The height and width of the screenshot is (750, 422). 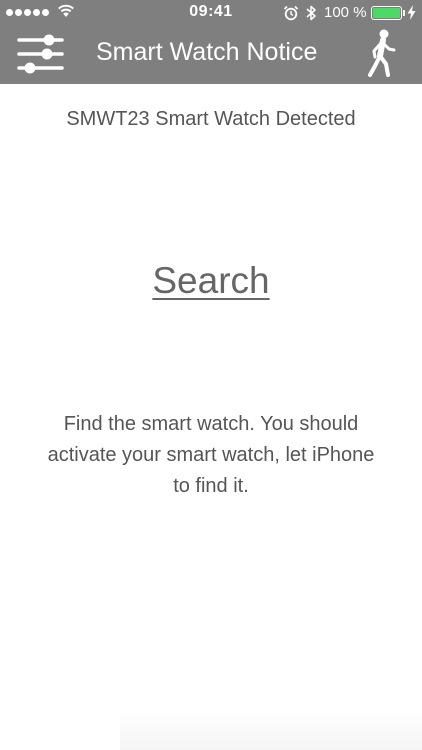 I want to click on bluetooth-icon, so click(x=311, y=13).